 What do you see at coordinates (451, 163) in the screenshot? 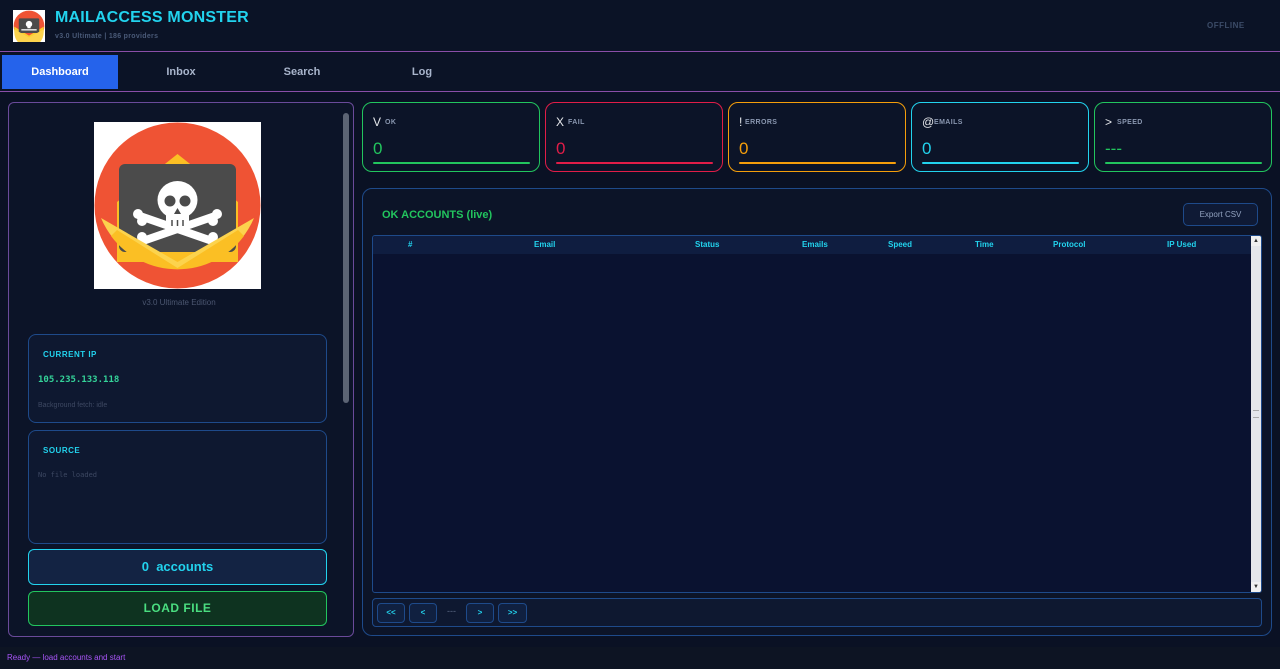
I see `stat-underline-ok` at bounding box center [451, 163].